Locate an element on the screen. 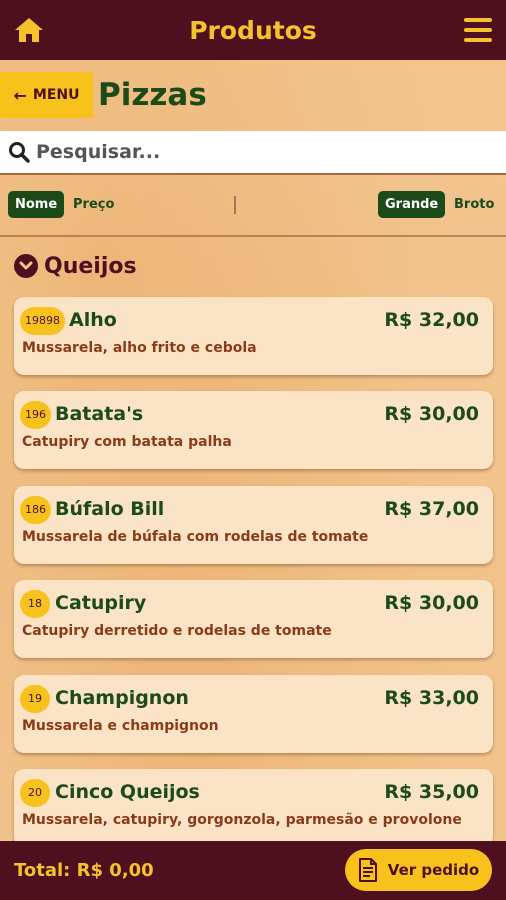  product-description: Catupiry com batata palha is located at coordinates (127, 442).